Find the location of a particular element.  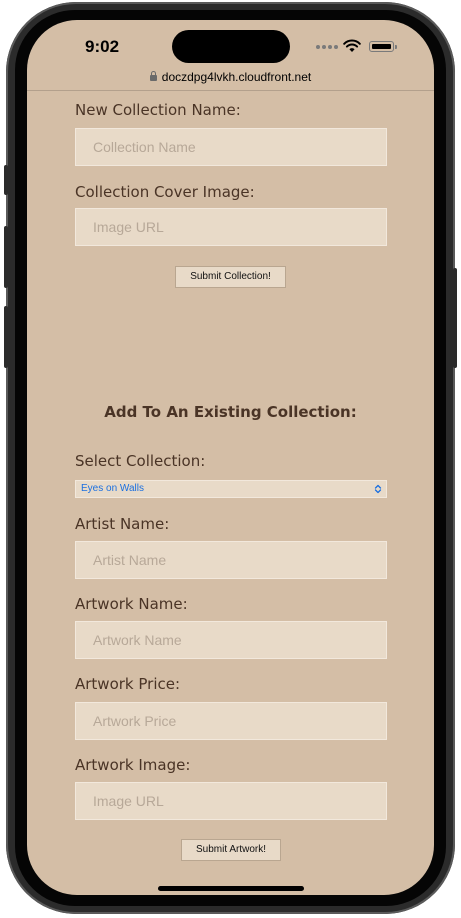

address-bar: doczdpg4lvkh.cloudfront.net is located at coordinates (230, 79).